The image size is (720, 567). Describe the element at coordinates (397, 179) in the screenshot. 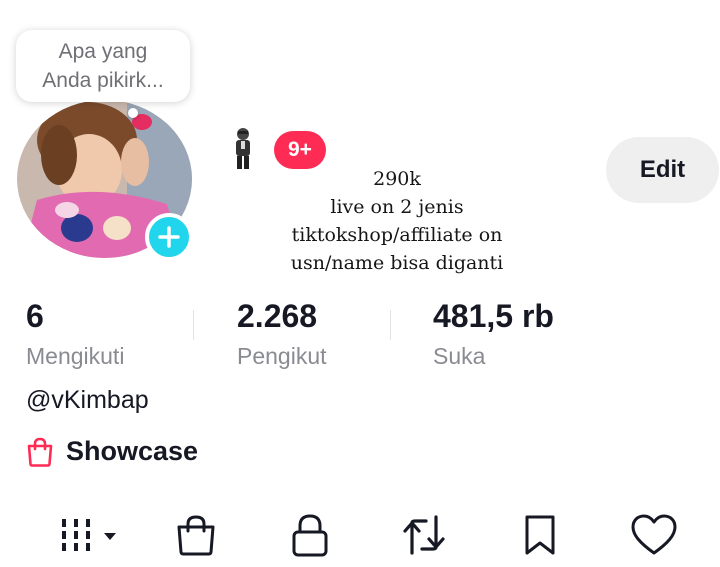

I see `caption-line: 290k` at that location.